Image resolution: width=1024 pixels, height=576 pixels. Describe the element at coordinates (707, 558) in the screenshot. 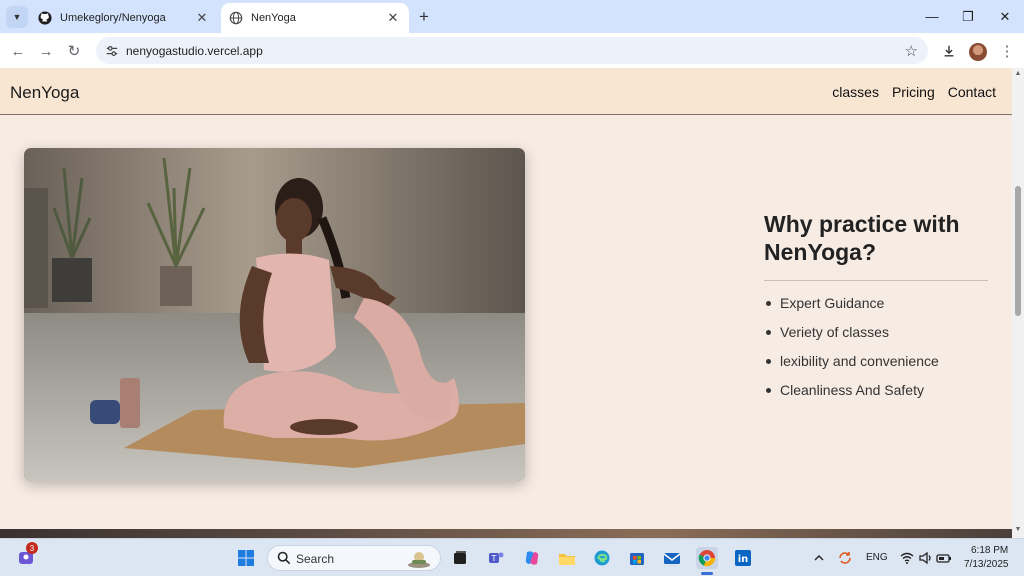

I see `chrome-icon` at that location.